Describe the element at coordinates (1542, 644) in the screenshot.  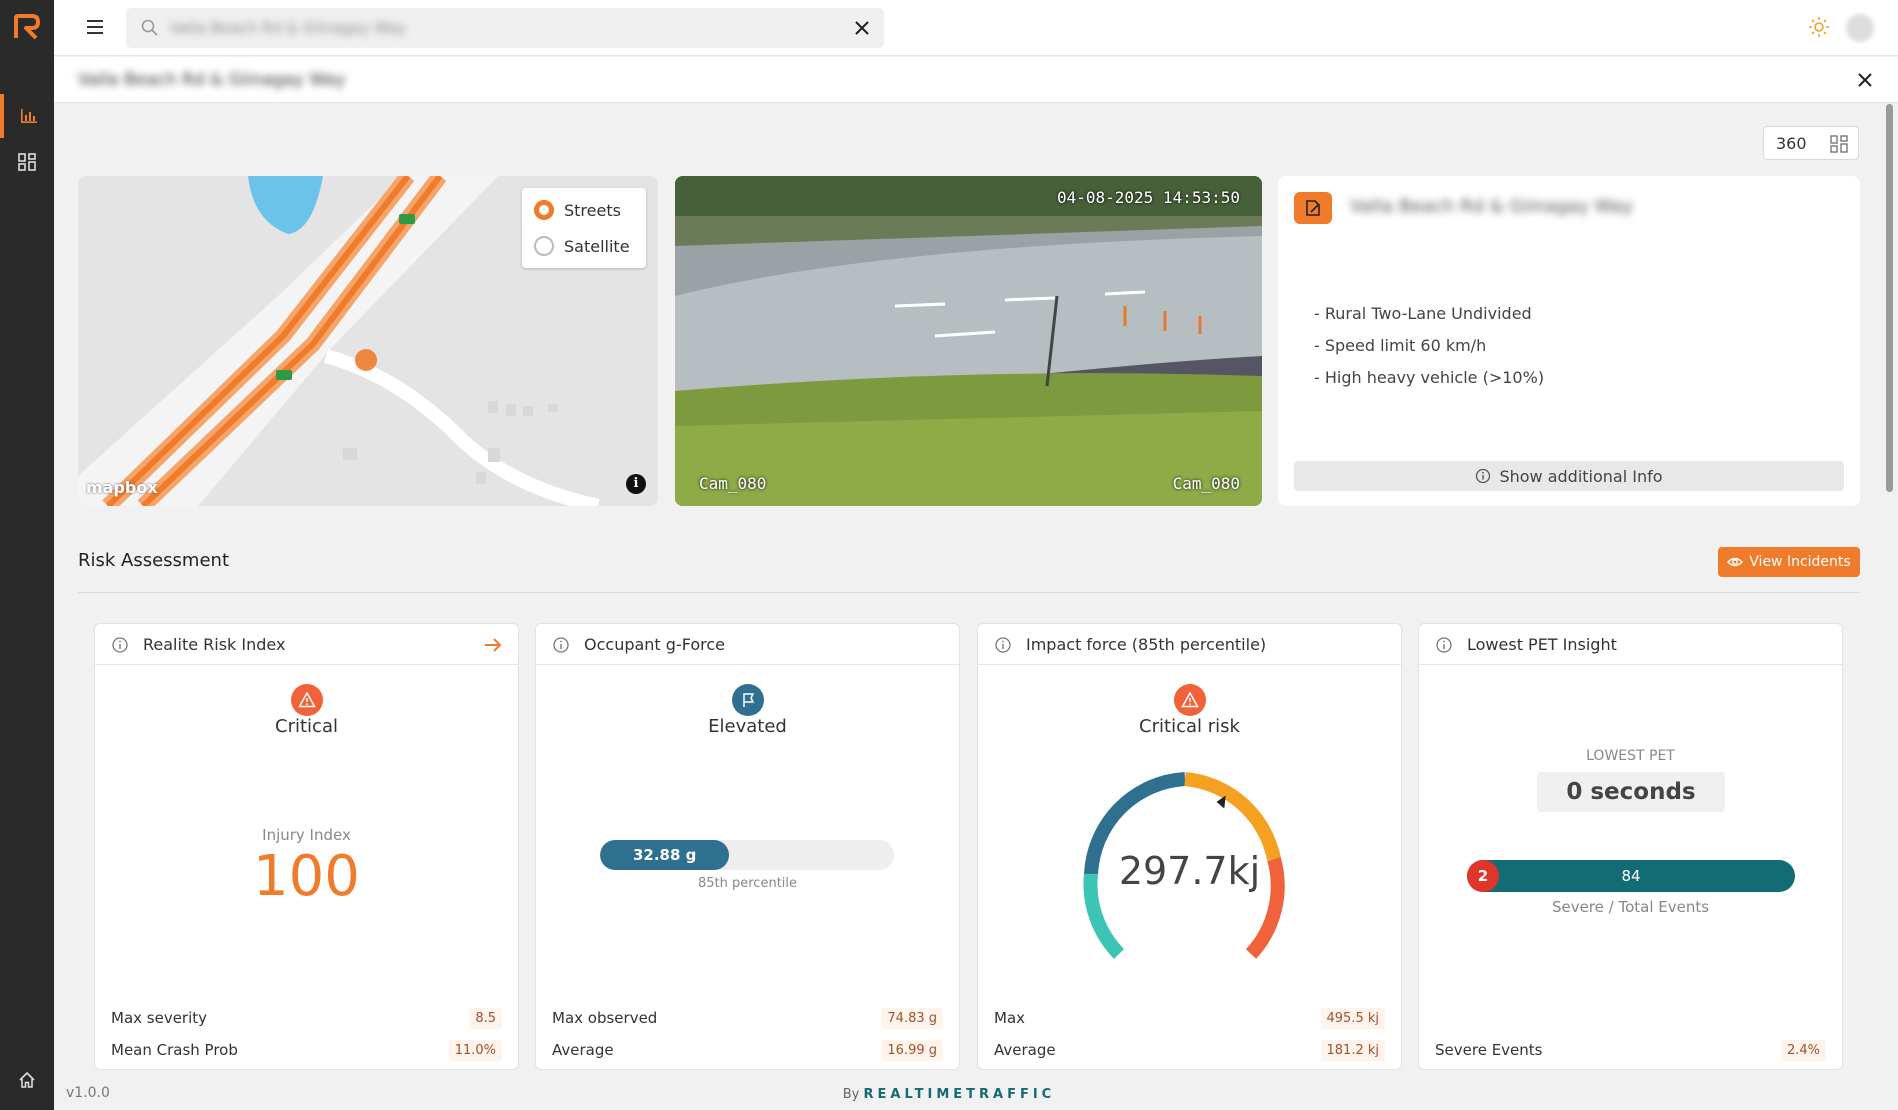
I see `card-title: Lowest PET Insight` at that location.